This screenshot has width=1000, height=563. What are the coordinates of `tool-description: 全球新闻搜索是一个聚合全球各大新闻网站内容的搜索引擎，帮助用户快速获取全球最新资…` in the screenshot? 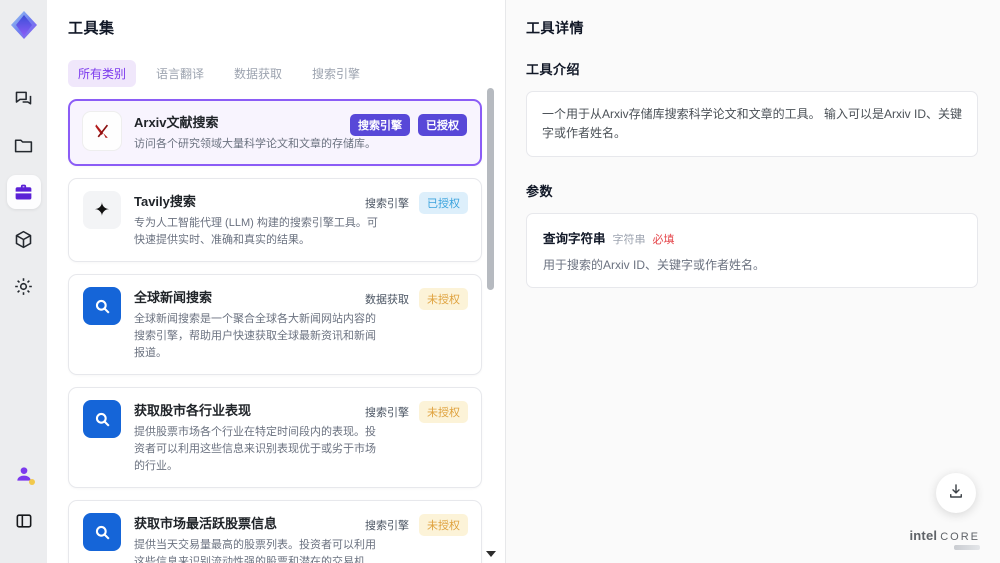 It's located at (255, 336).